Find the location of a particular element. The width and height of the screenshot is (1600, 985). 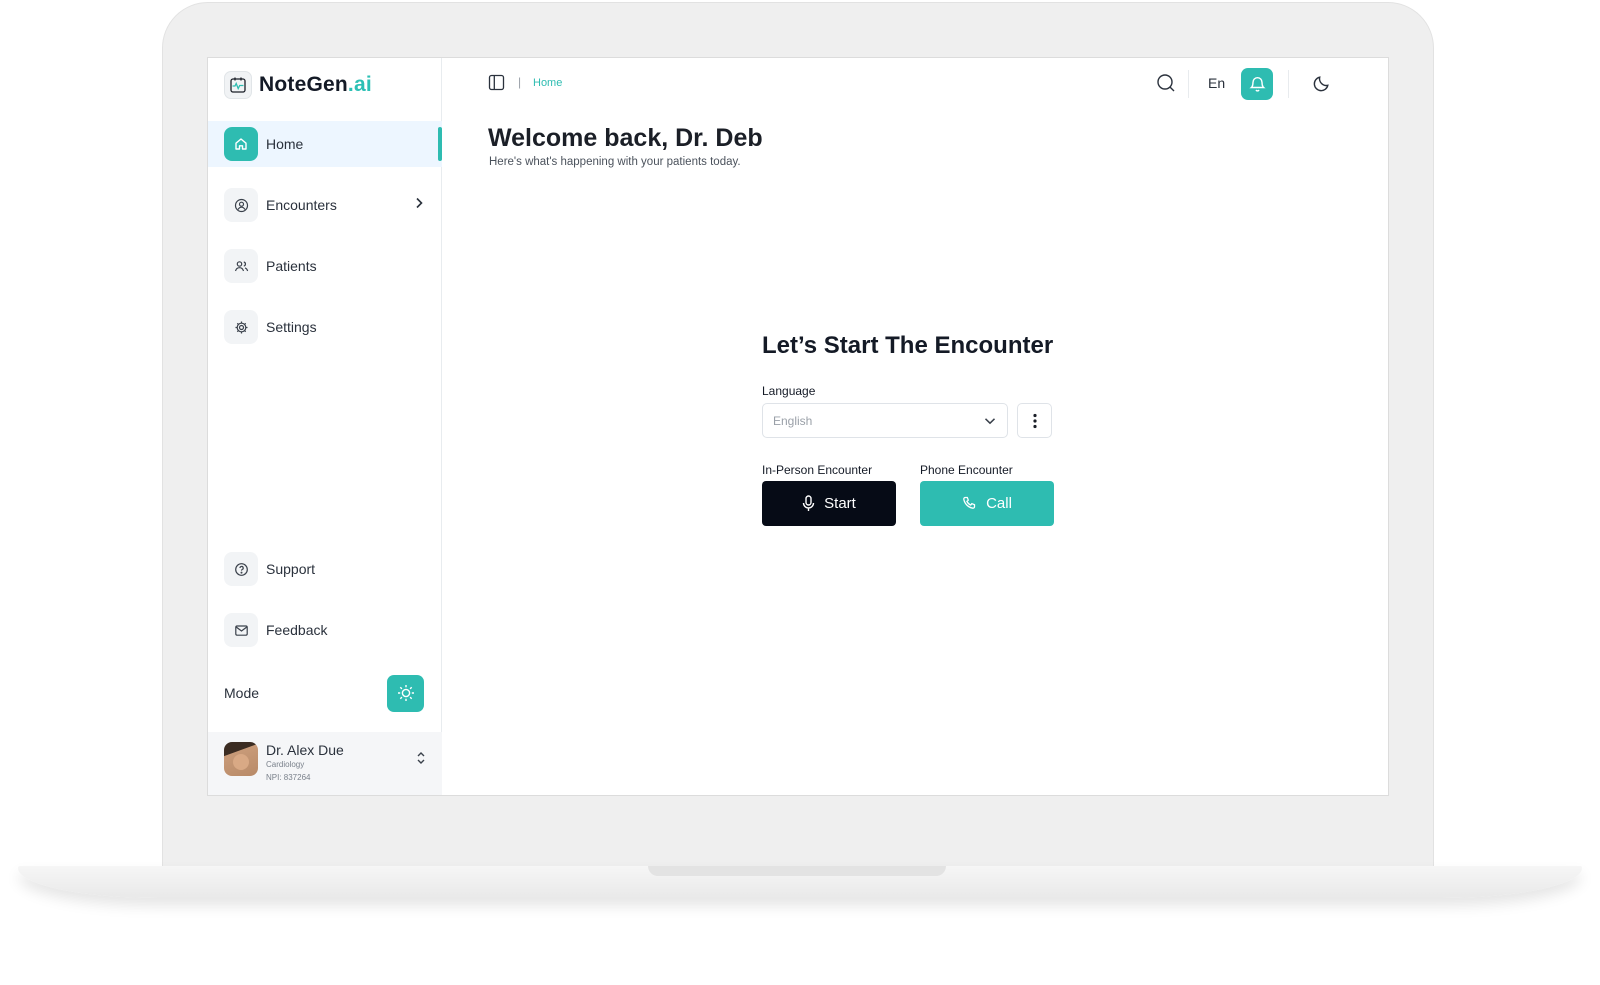

sidebar-item-support: Support is located at coordinates (325, 569).